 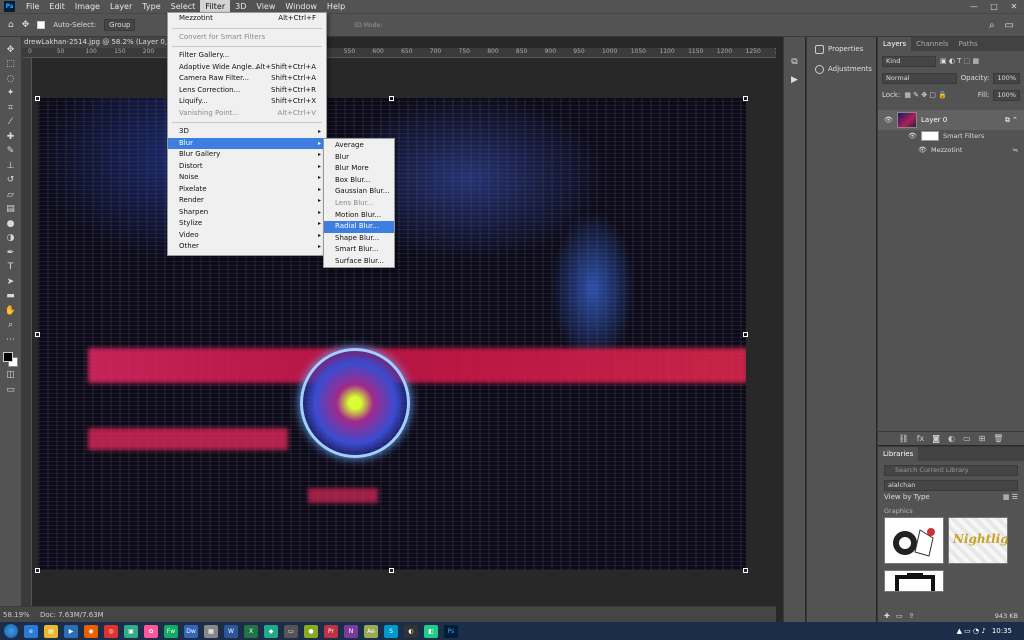 I want to click on fx-icon: fx, so click(x=921, y=438).